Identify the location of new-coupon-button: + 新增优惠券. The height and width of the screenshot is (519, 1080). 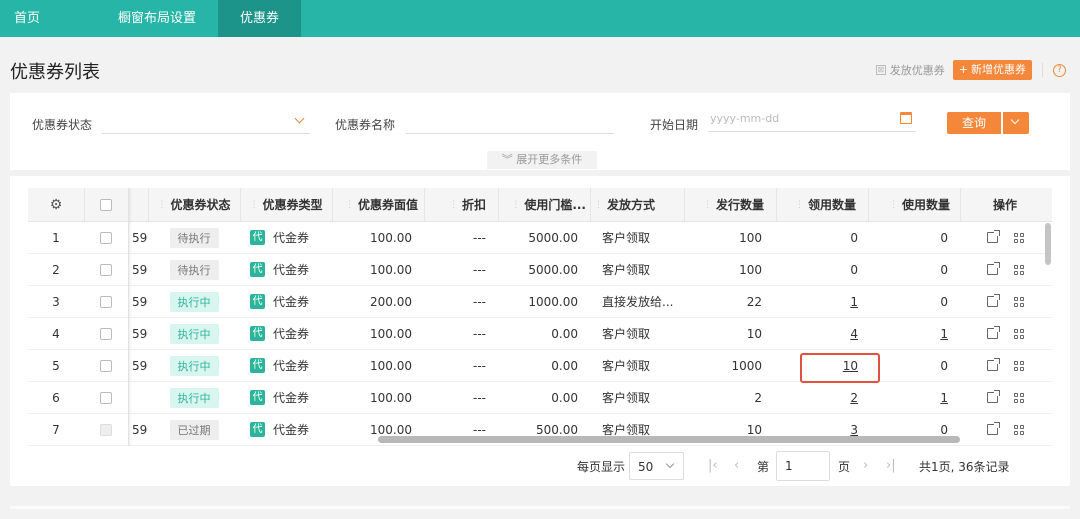
(992, 70).